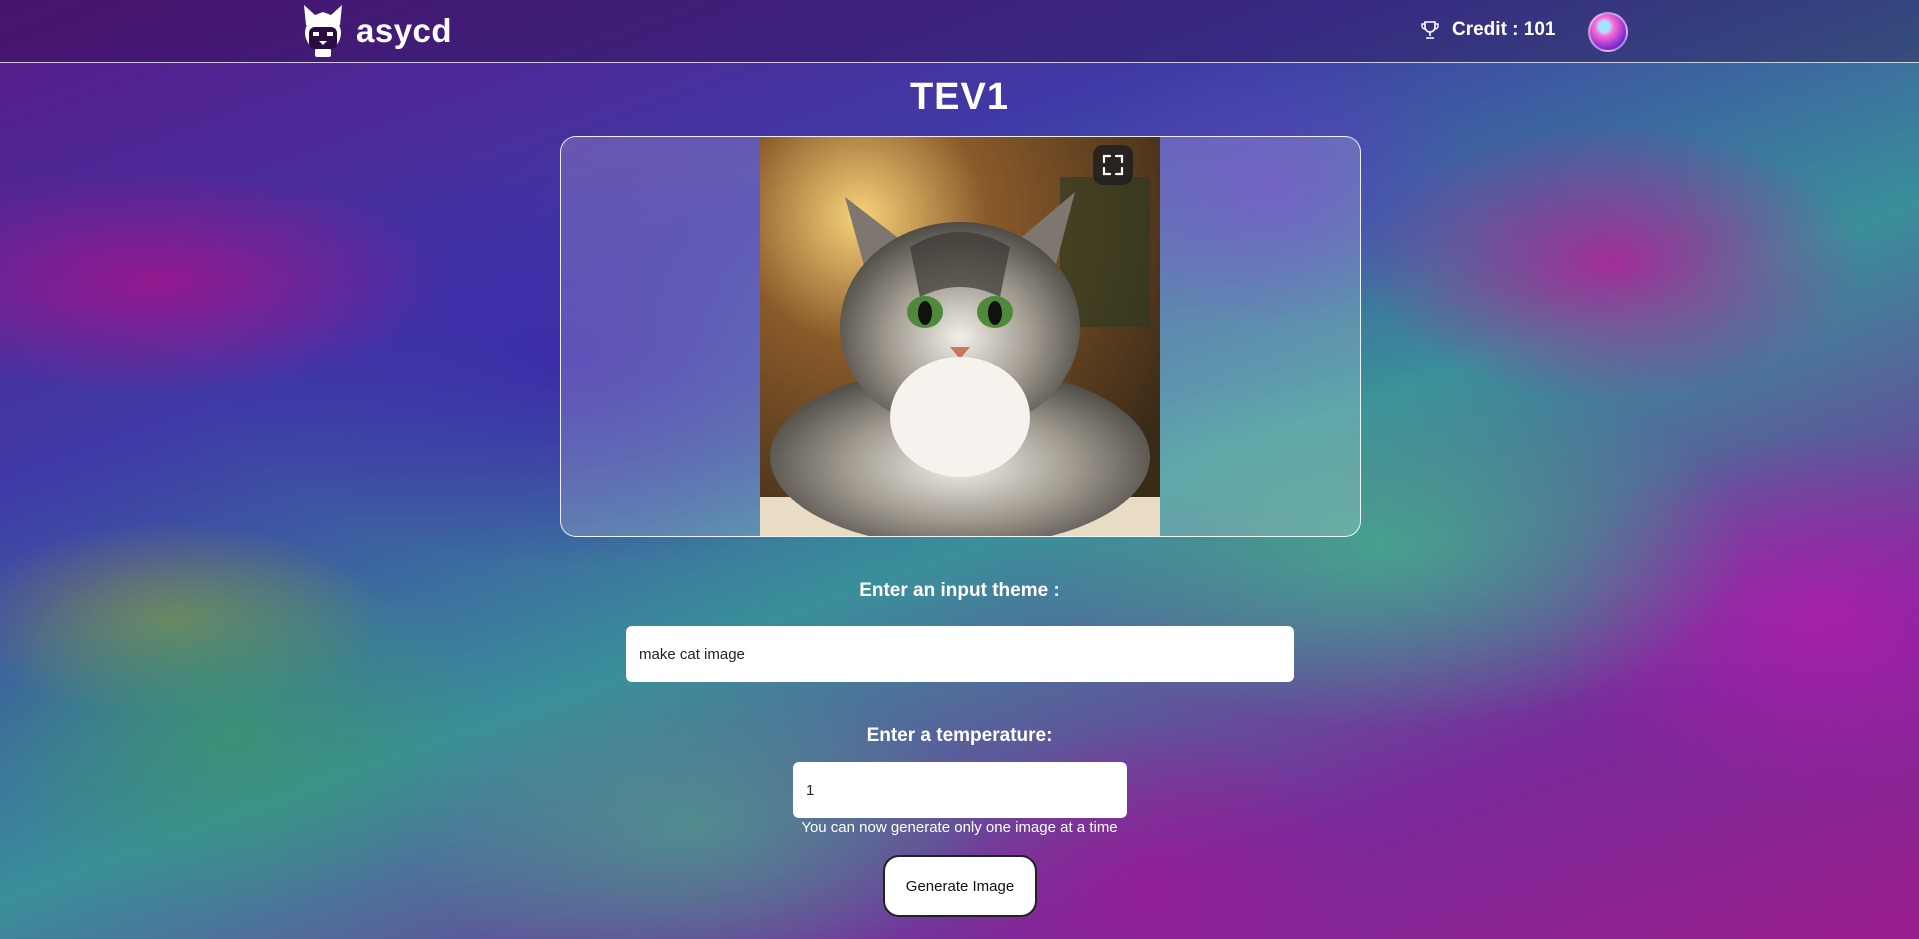 The image size is (1919, 939). I want to click on credit-display: Credit : 101, so click(1487, 30).